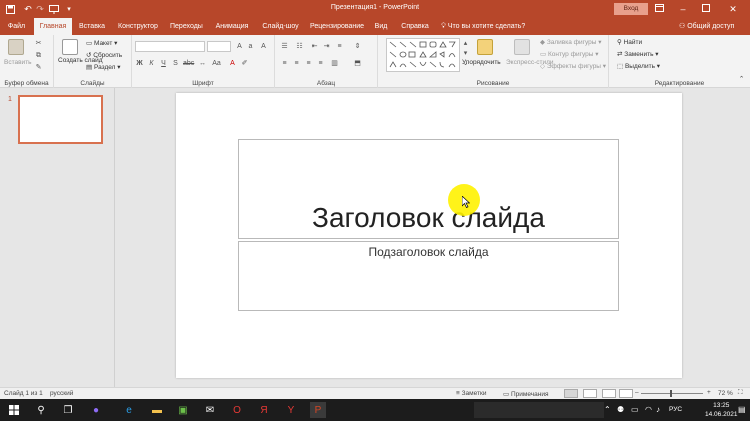  I want to click on alice-assistant-icon: ●, so click(96, 410).